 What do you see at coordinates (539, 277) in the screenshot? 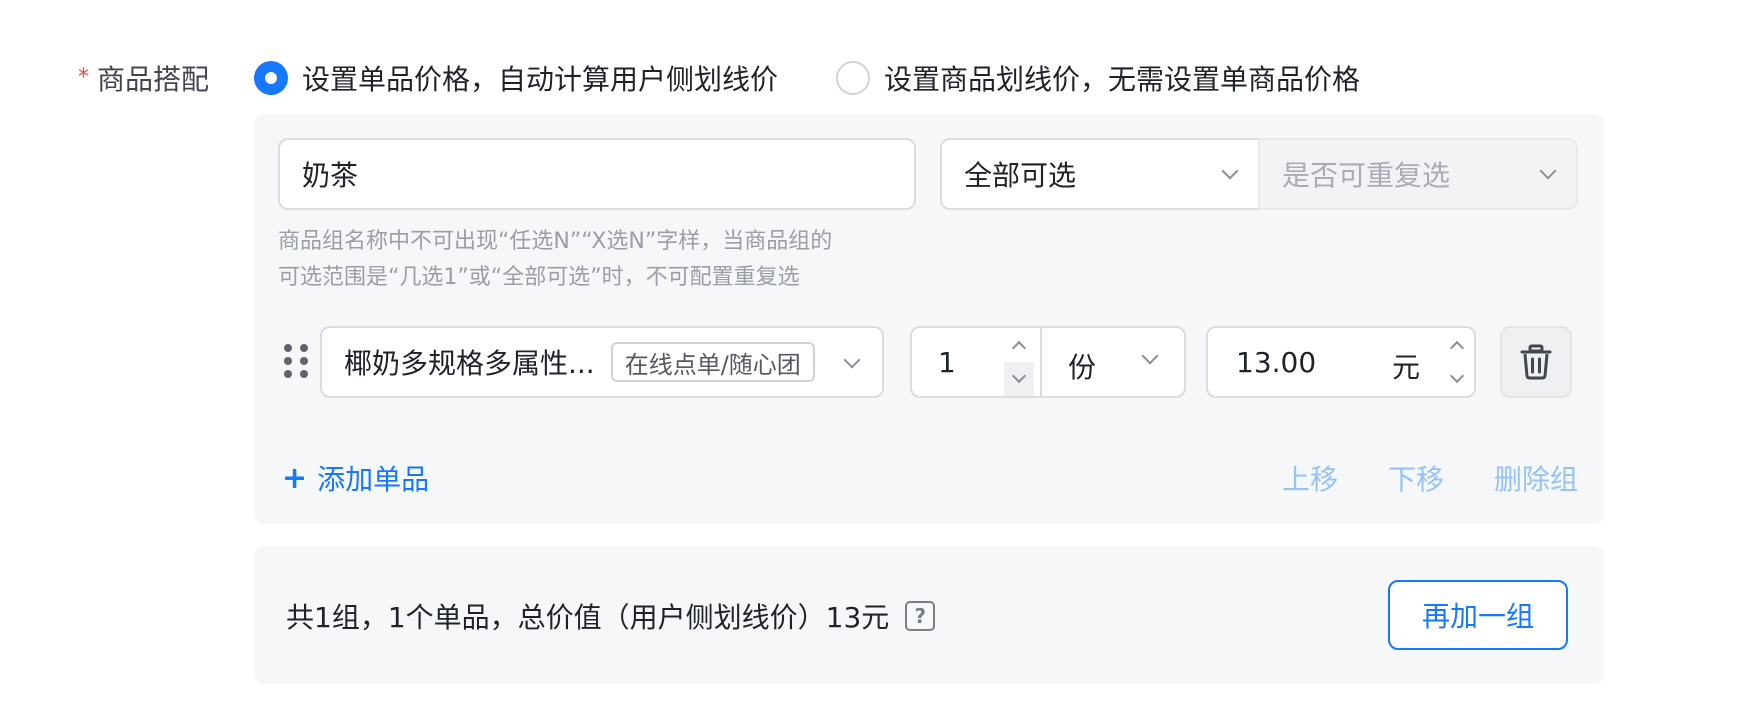
I see `hint-line: 可选范围是“几选1”或“全部可选”时，不可配置重复选` at bounding box center [539, 277].